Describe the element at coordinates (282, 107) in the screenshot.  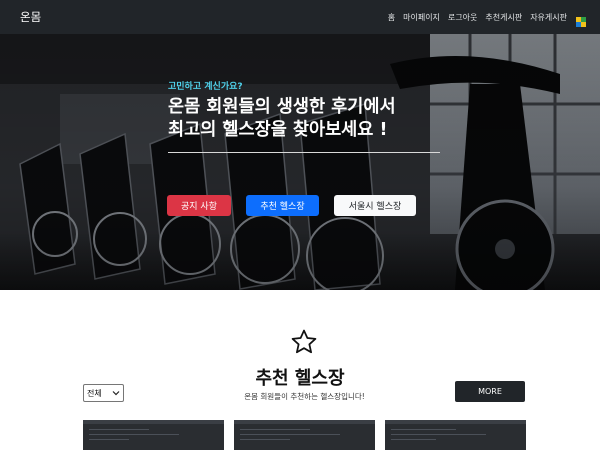
I see `hero-title-line1: 온몸 회원들의 생생한 후기에서` at that location.